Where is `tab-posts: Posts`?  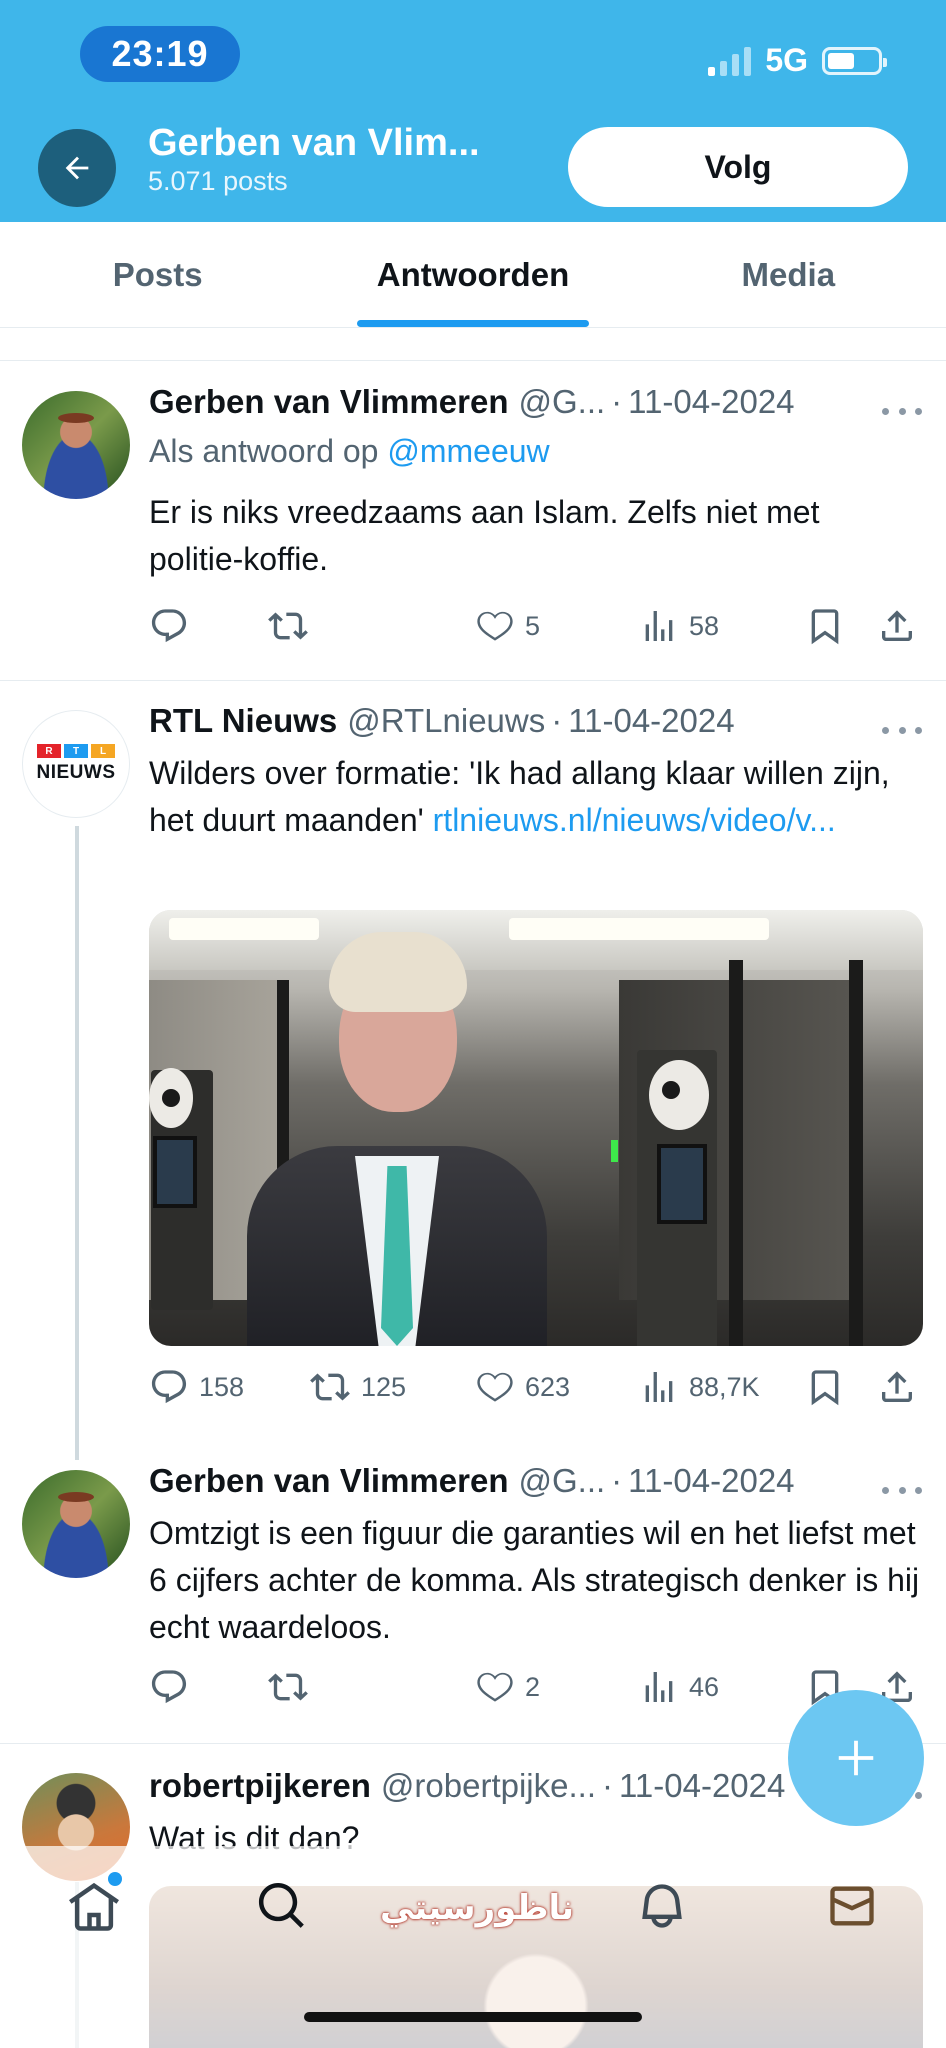
tab-posts: Posts is located at coordinates (157, 274).